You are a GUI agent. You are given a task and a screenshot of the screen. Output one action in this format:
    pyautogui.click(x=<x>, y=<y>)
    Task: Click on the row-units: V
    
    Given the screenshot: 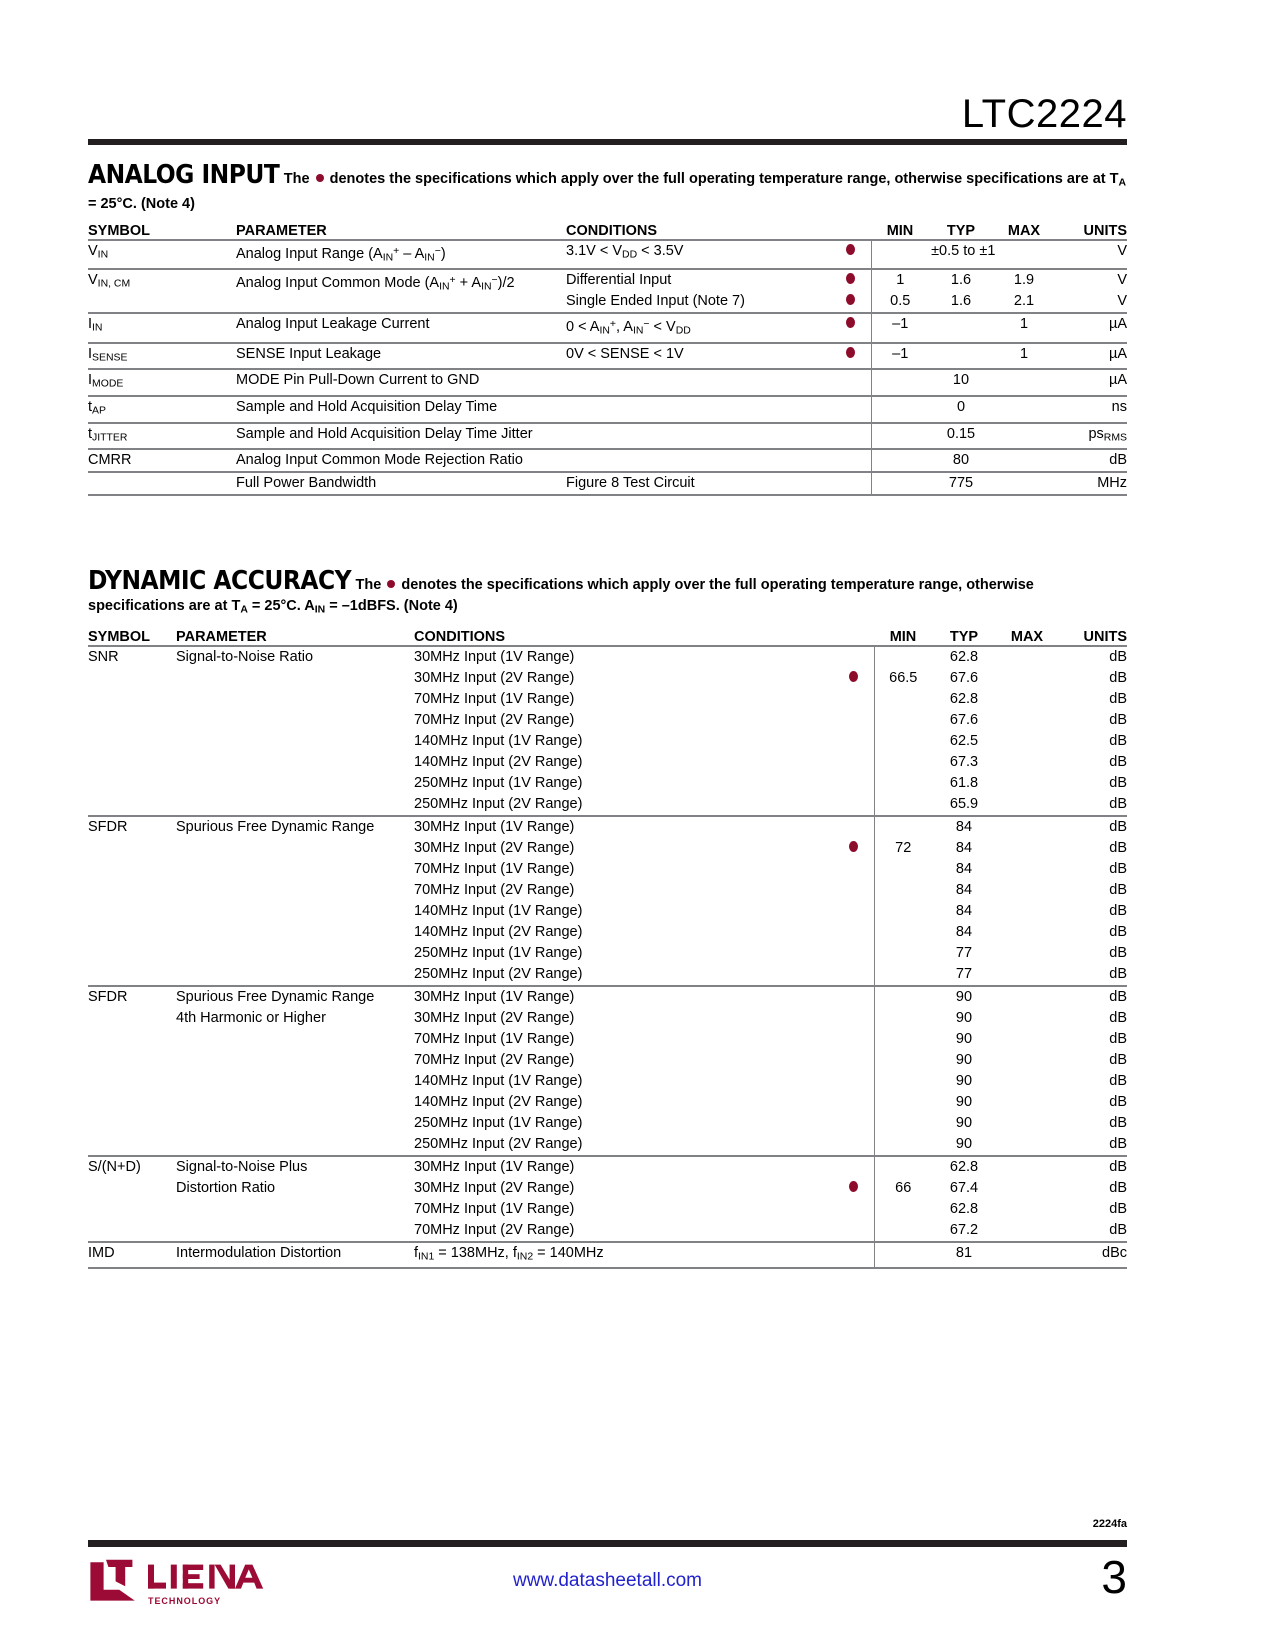 What is the action you would take?
    pyautogui.click(x=1122, y=301)
    